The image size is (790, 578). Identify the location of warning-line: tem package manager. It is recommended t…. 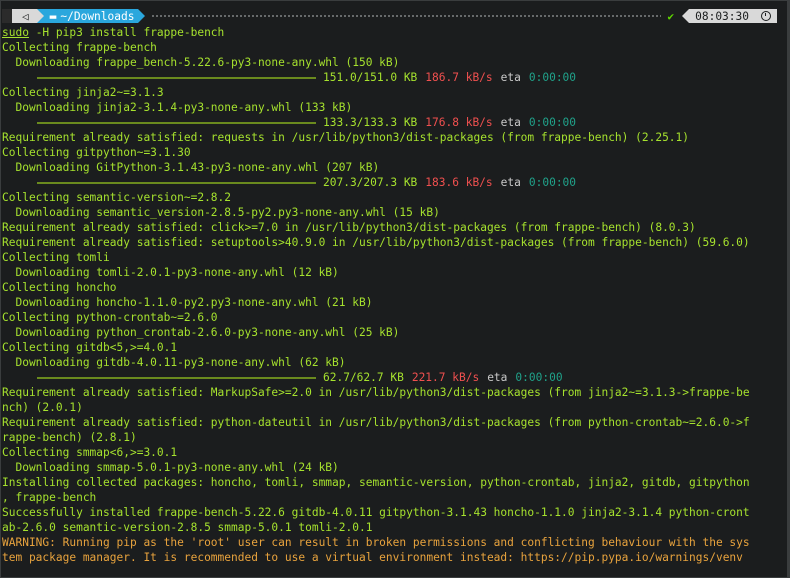
(372, 557).